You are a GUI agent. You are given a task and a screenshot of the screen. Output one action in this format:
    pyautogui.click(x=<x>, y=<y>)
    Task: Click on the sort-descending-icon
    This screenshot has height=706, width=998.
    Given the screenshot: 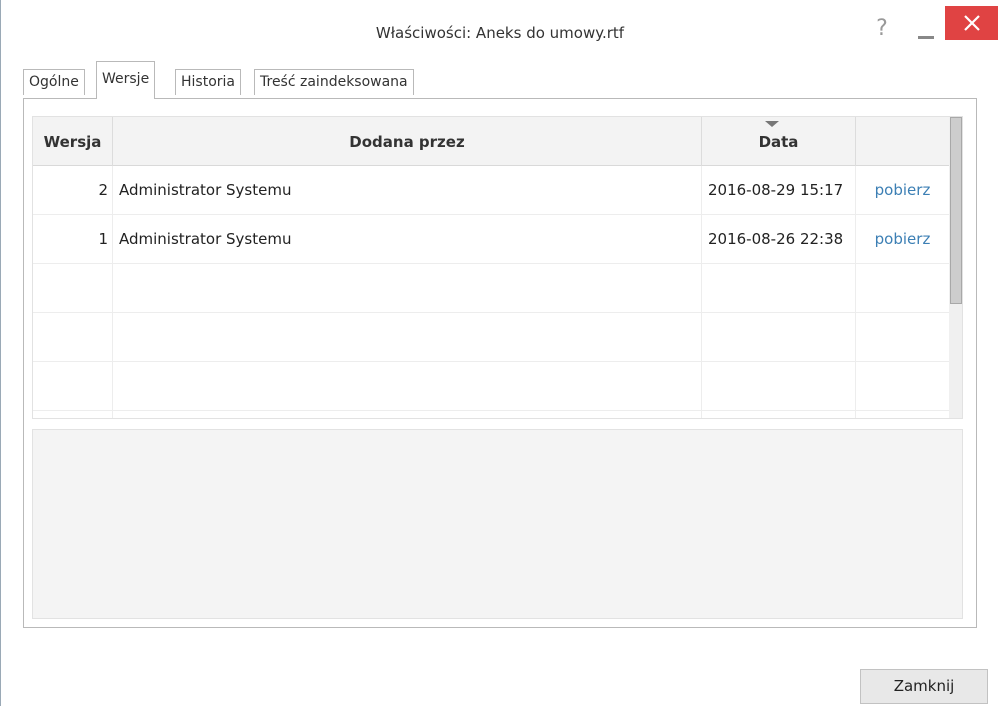 What is the action you would take?
    pyautogui.click(x=772, y=124)
    